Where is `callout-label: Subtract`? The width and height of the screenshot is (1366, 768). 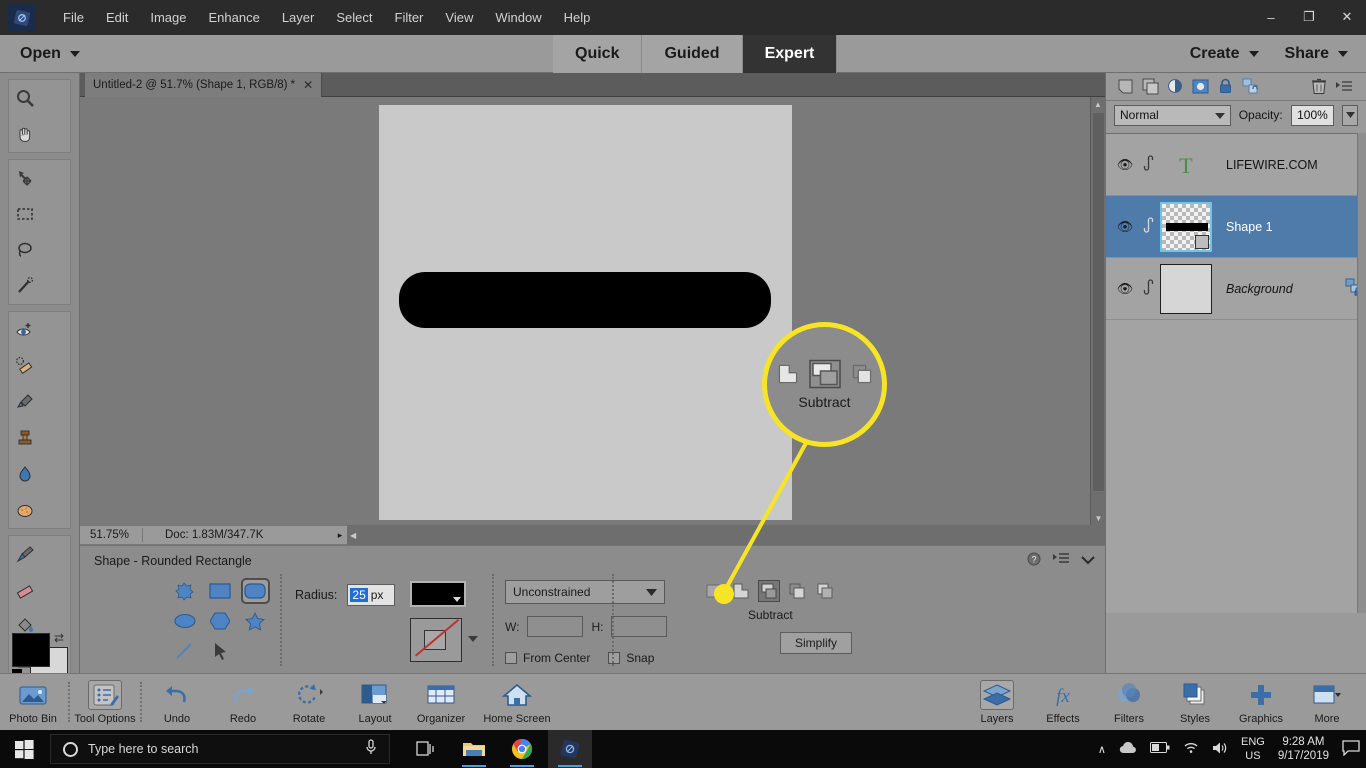
callout-label: Subtract is located at coordinates (824, 402).